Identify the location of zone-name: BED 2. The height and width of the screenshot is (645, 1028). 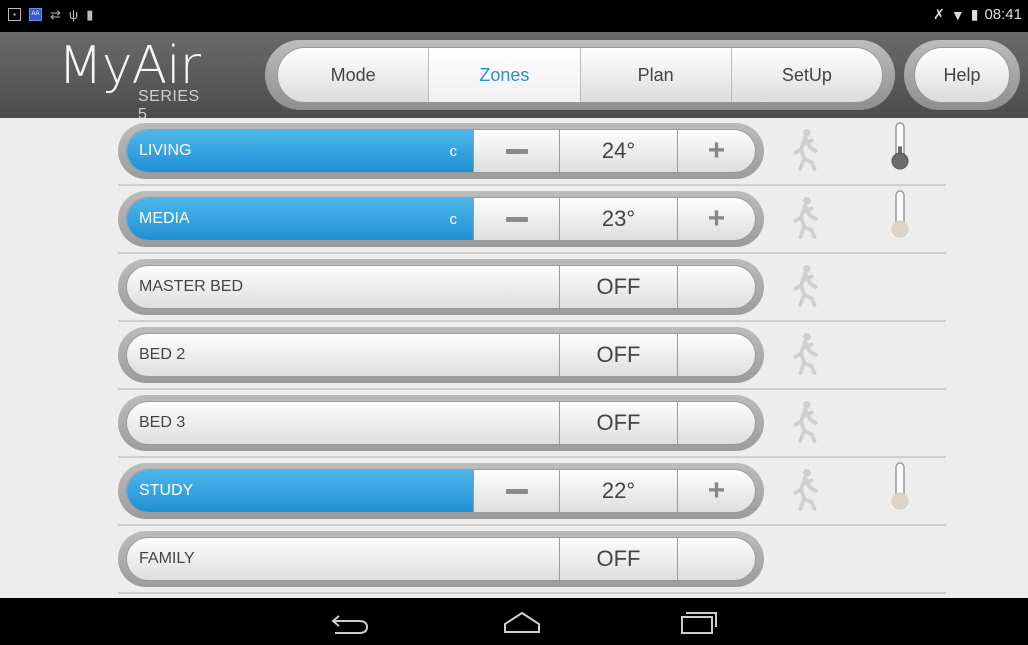
(162, 354).